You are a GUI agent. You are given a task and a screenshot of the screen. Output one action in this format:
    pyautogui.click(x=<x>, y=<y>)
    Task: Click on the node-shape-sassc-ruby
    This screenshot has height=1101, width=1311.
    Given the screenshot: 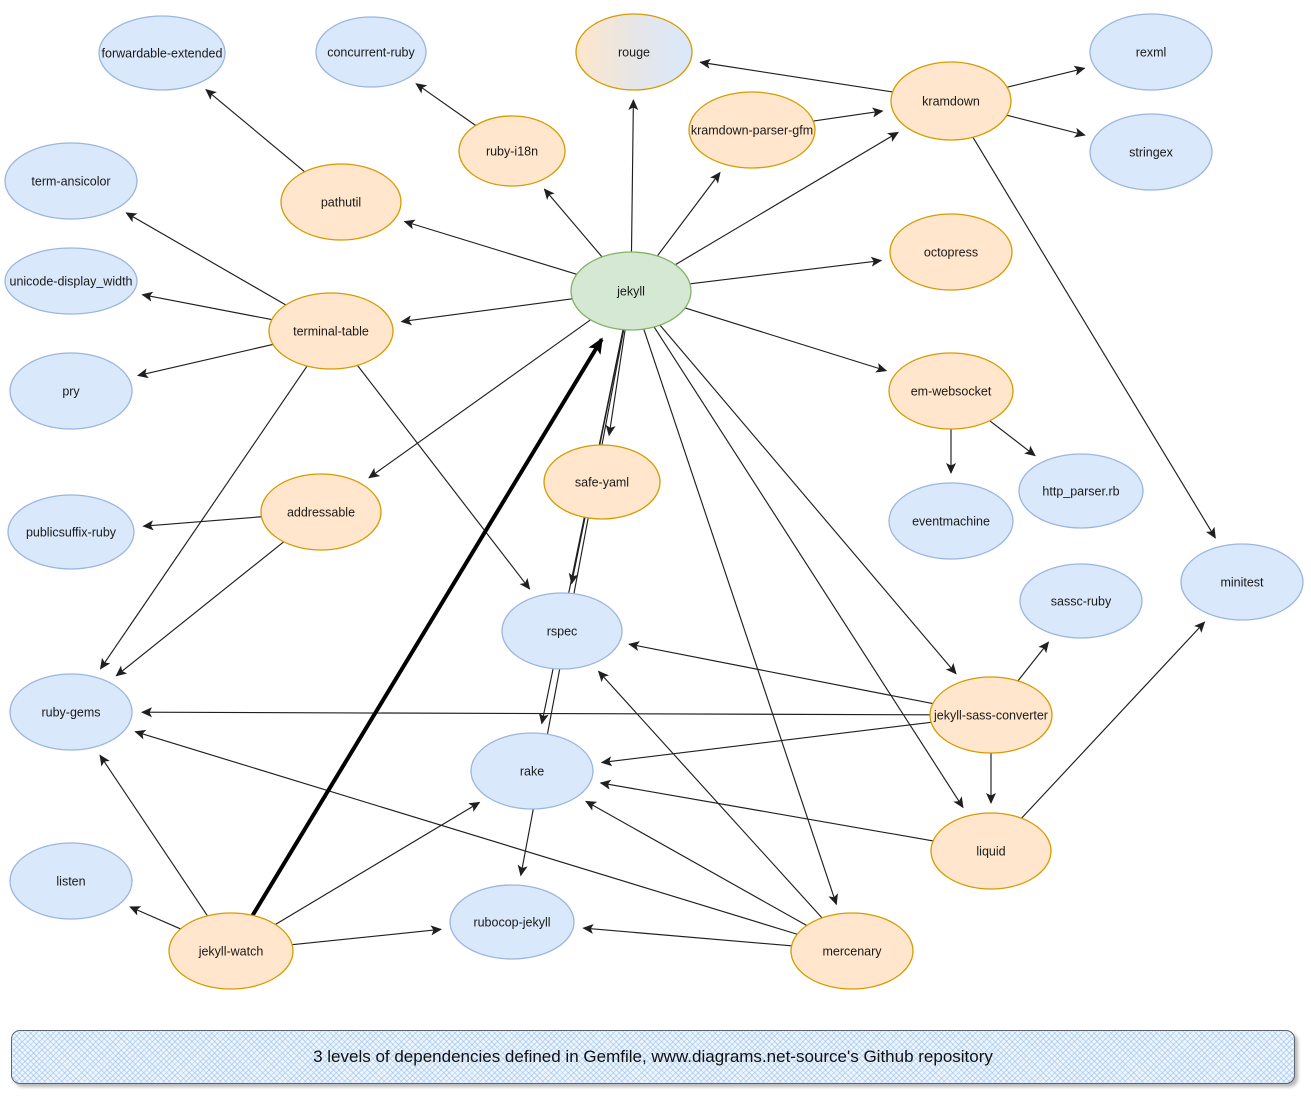 What is the action you would take?
    pyautogui.click(x=1081, y=601)
    